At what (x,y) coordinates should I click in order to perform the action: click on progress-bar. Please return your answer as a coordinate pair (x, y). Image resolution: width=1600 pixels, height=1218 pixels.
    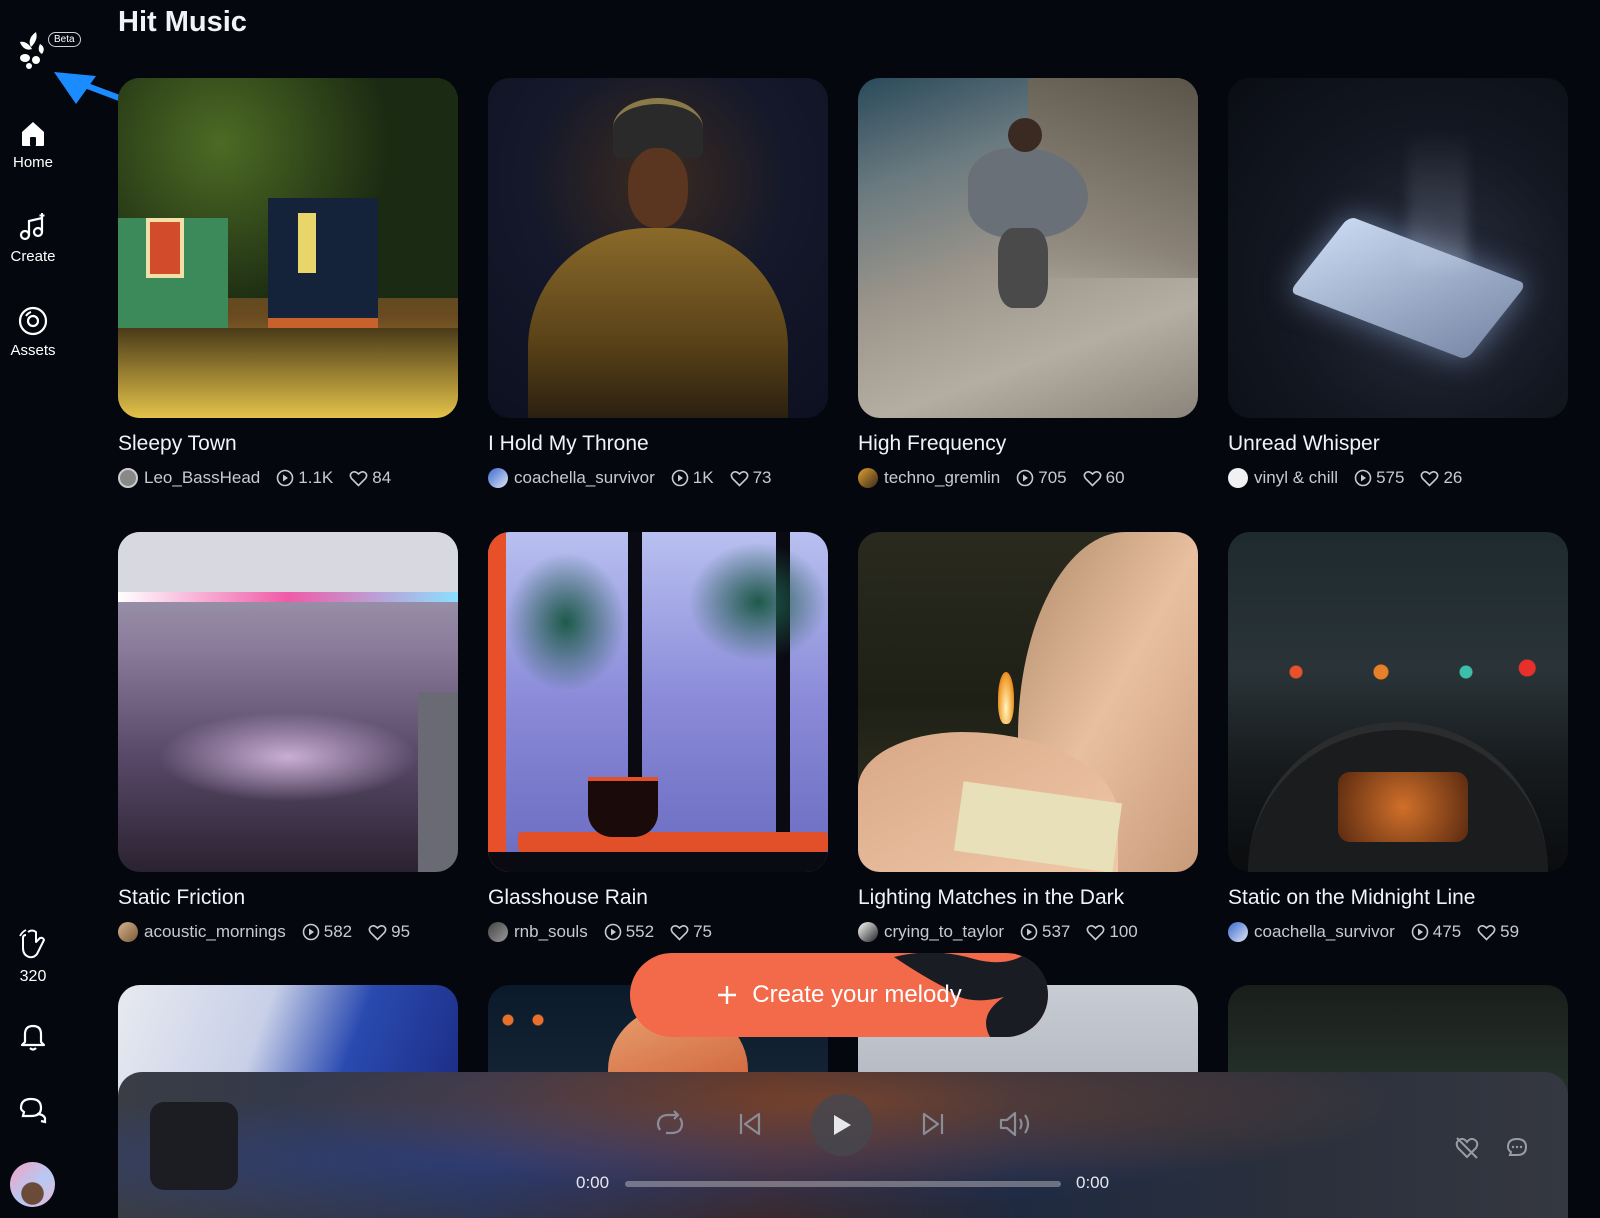
    Looking at the image, I should click on (843, 1184).